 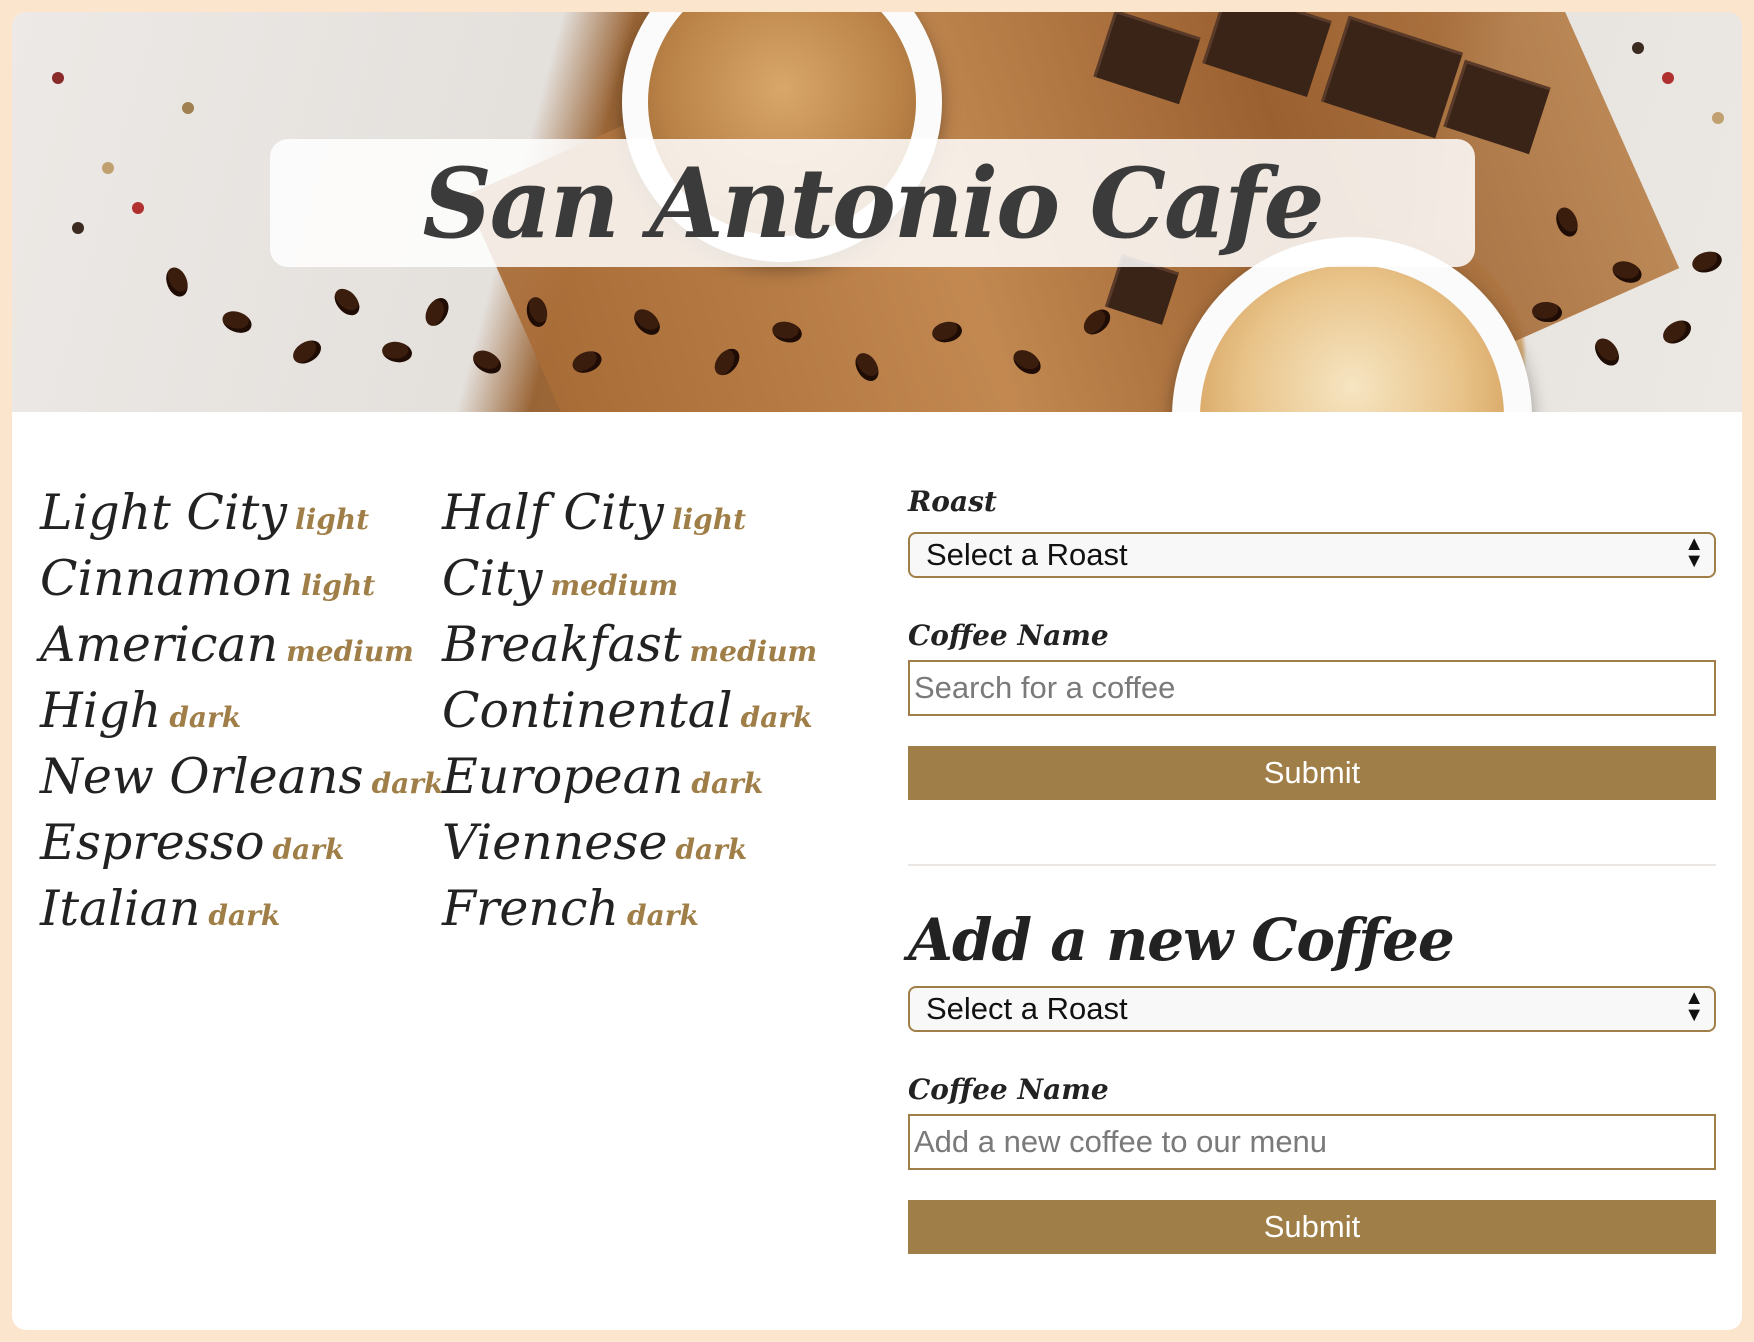 I want to click on coffee-name: Espresso, so click(x=152, y=842).